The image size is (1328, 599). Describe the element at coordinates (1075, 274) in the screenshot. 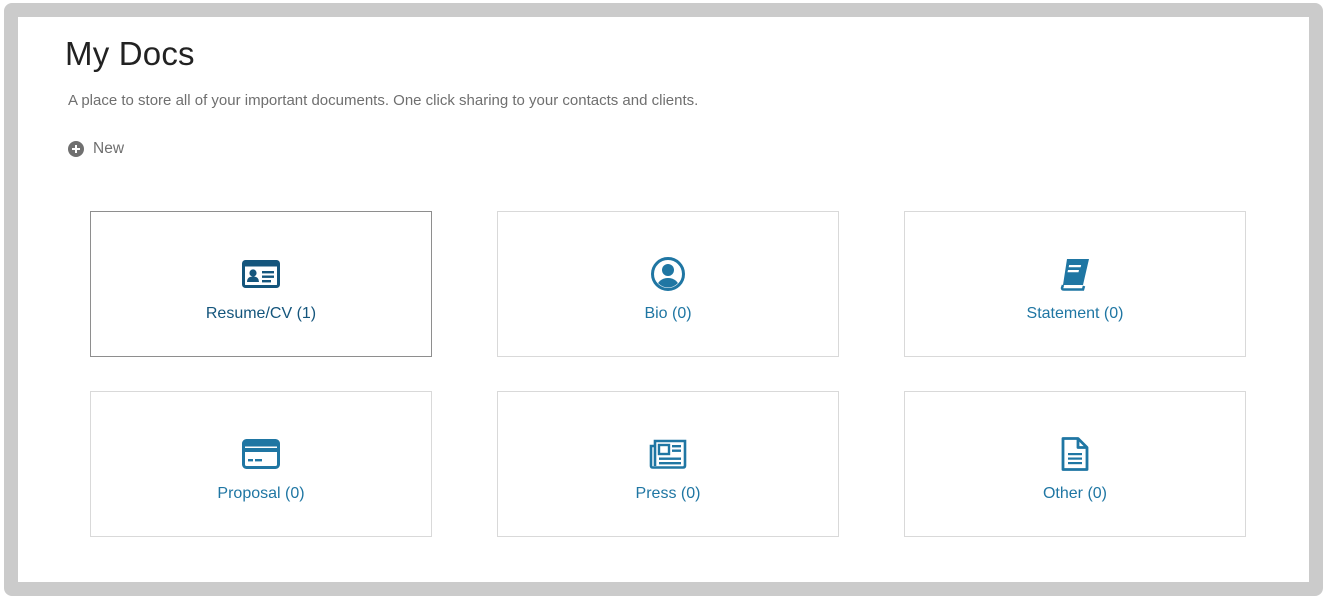

I see `book-icon` at that location.